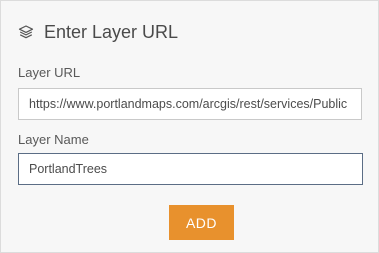 The image size is (379, 253). I want to click on layer-url-label: Layer URL, so click(49, 72).